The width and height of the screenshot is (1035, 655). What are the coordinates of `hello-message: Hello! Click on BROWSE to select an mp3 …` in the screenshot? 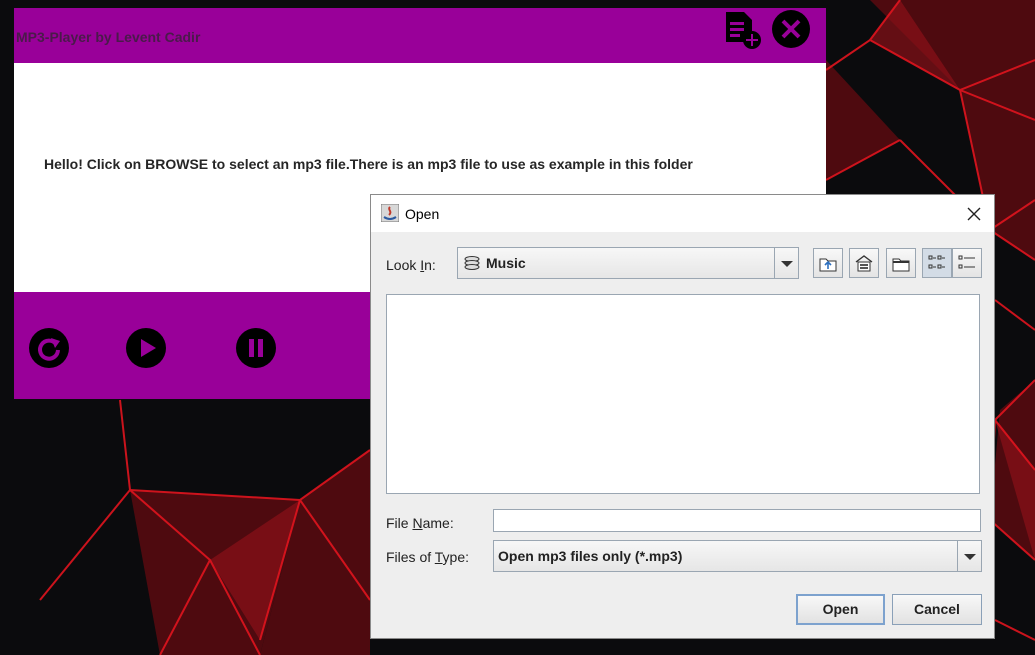 It's located at (368, 164).